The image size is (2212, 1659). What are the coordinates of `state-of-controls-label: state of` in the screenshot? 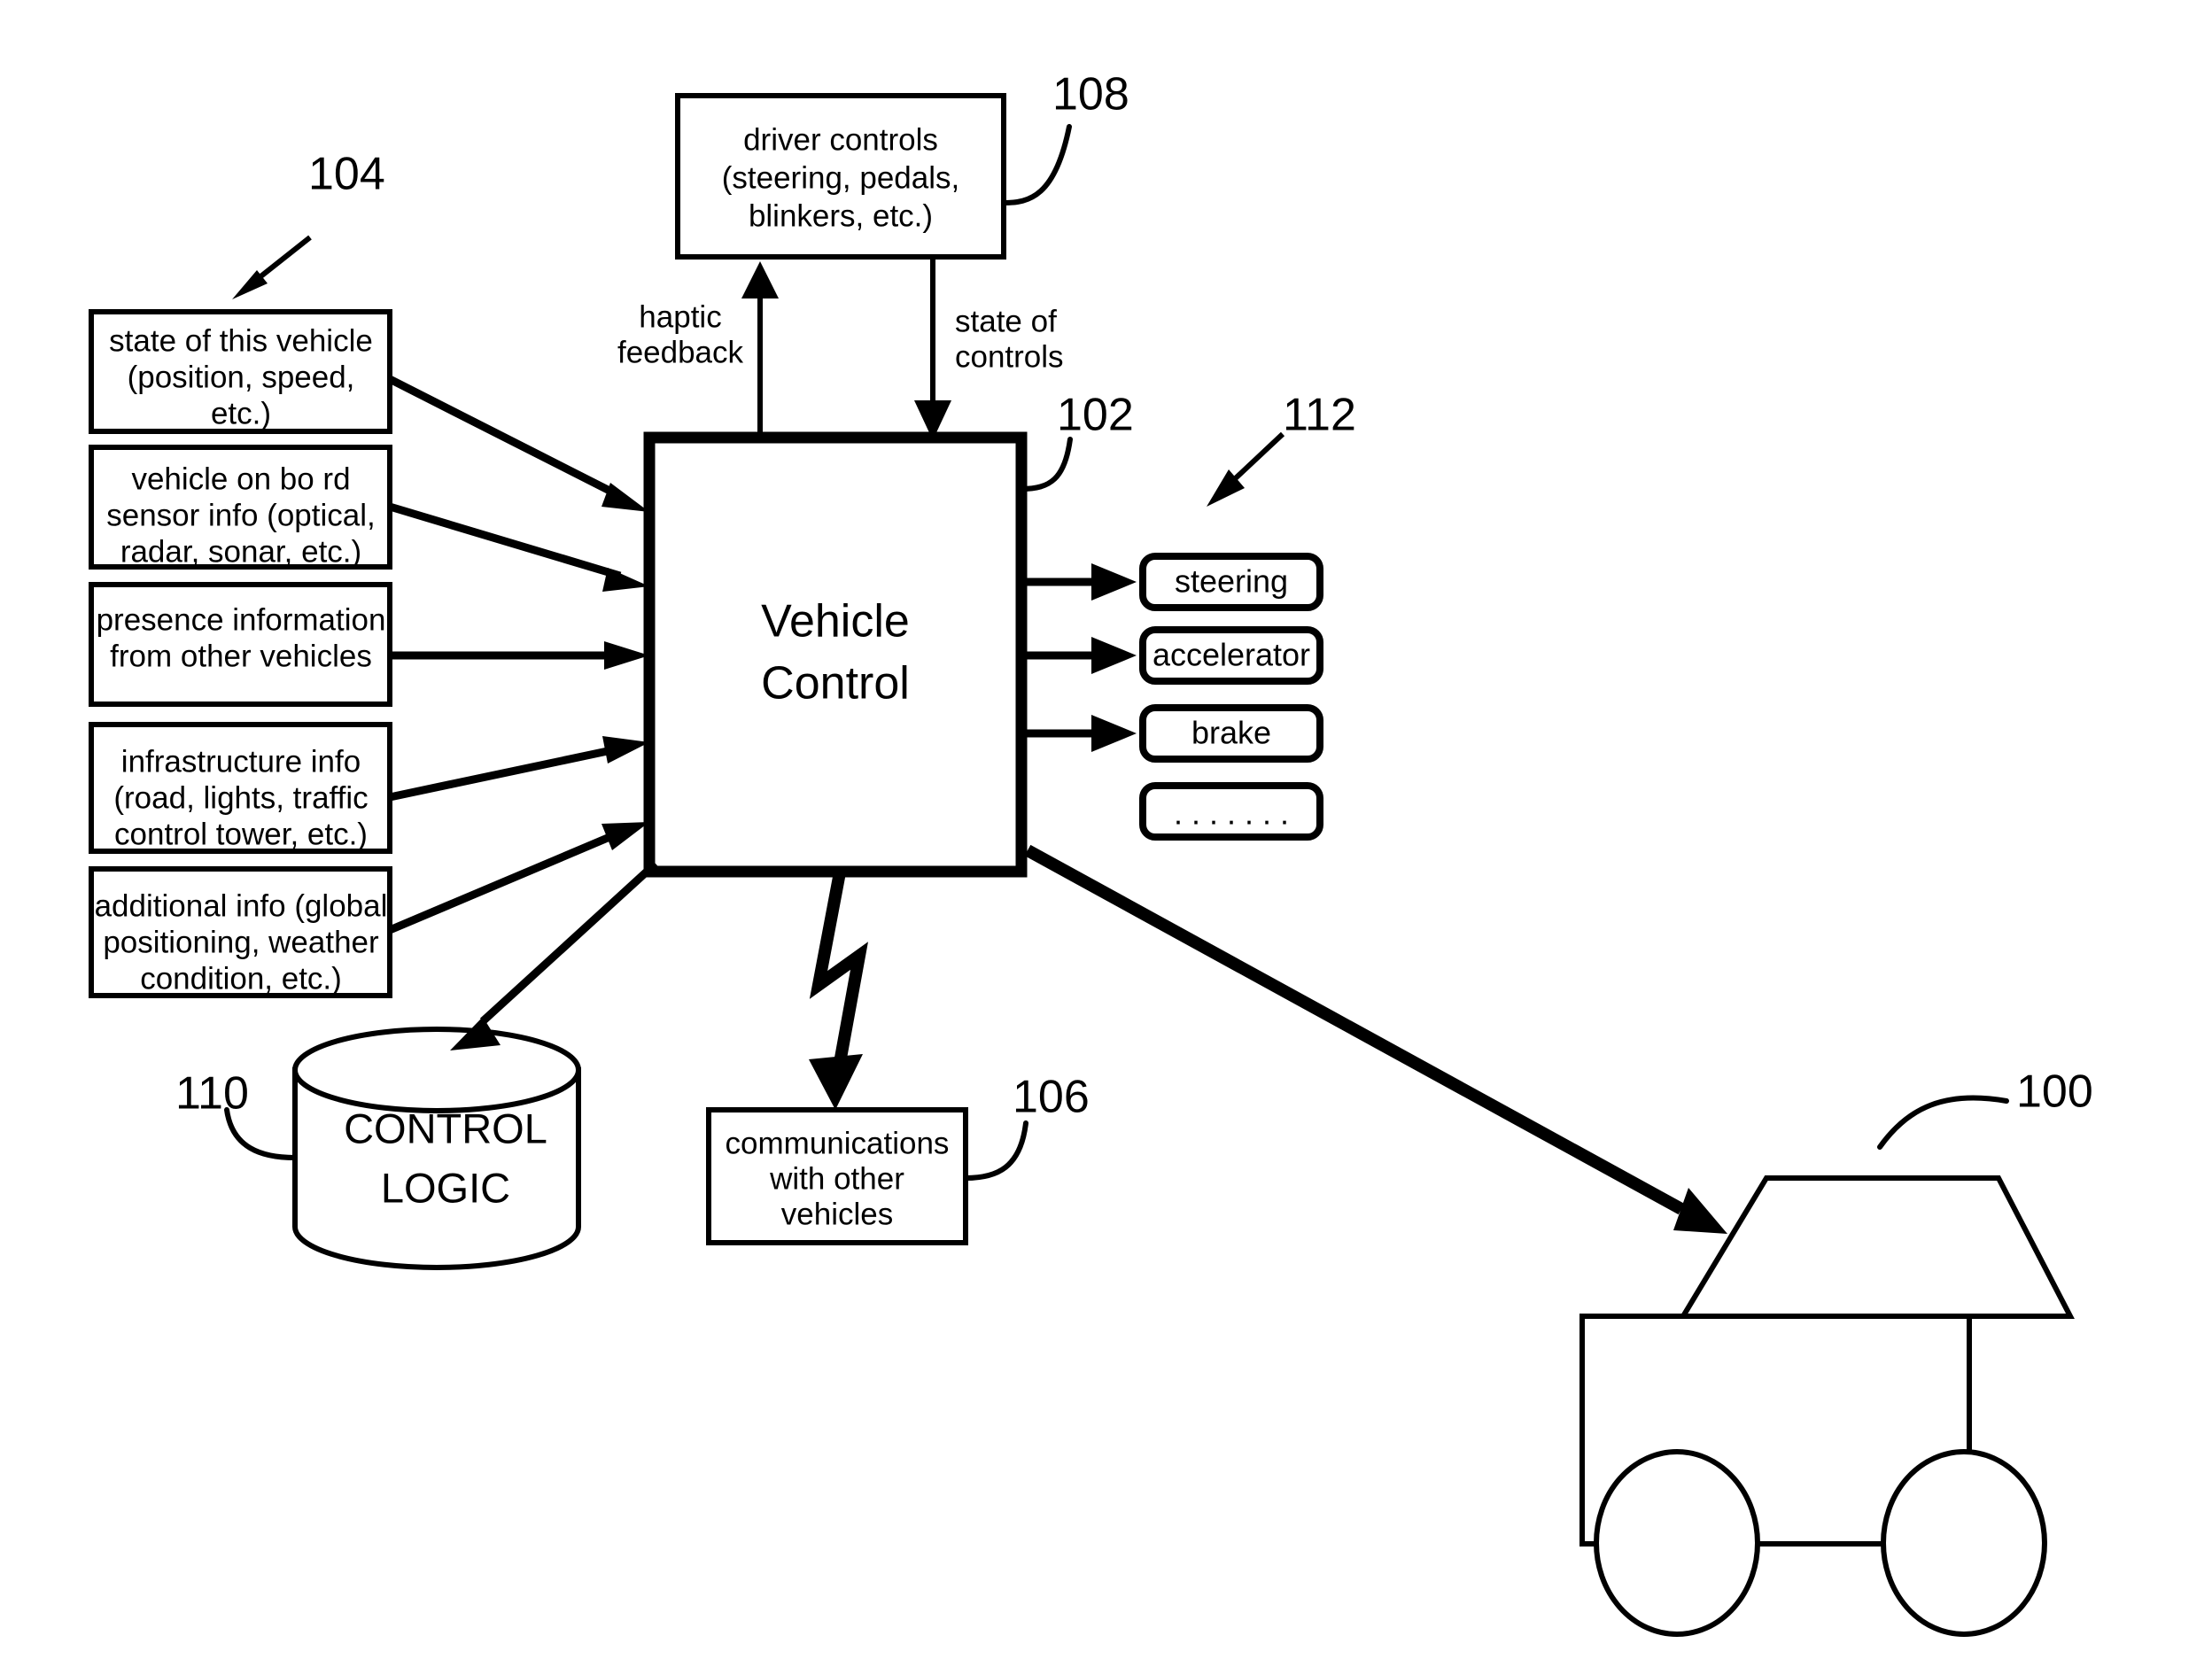 It's located at (1006, 321).